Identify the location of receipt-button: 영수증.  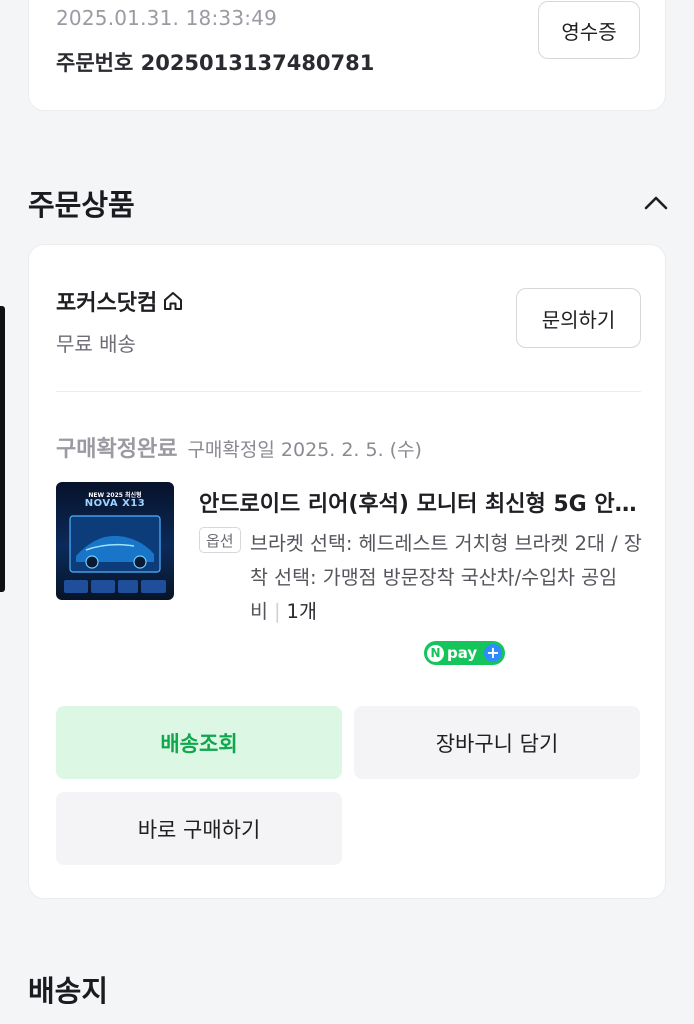
(589, 30).